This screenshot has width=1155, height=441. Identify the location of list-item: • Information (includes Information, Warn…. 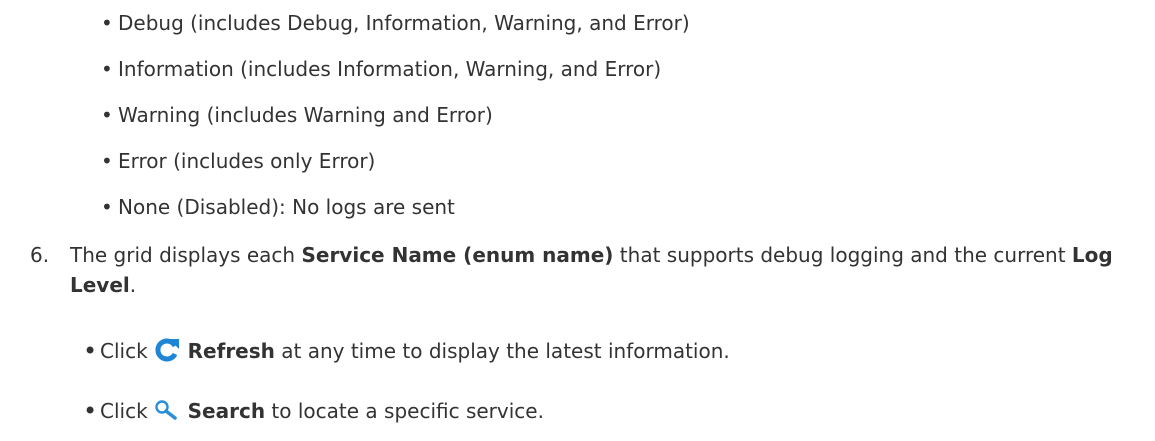
(395, 69).